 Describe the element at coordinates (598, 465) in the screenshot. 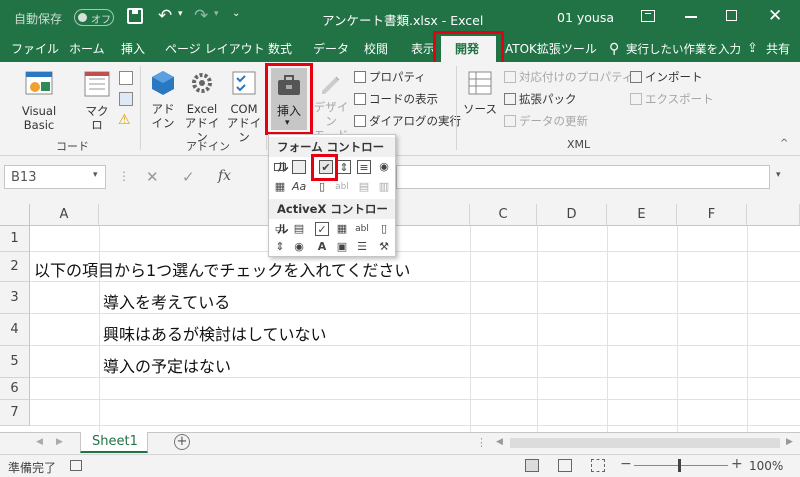

I see `page-break-view-icon` at that location.